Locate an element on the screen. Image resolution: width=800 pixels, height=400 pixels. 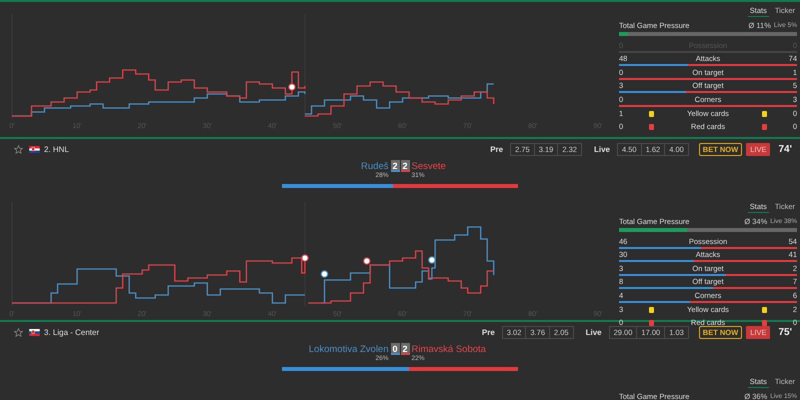
home-team-name: Rudeš is located at coordinates (375, 166).